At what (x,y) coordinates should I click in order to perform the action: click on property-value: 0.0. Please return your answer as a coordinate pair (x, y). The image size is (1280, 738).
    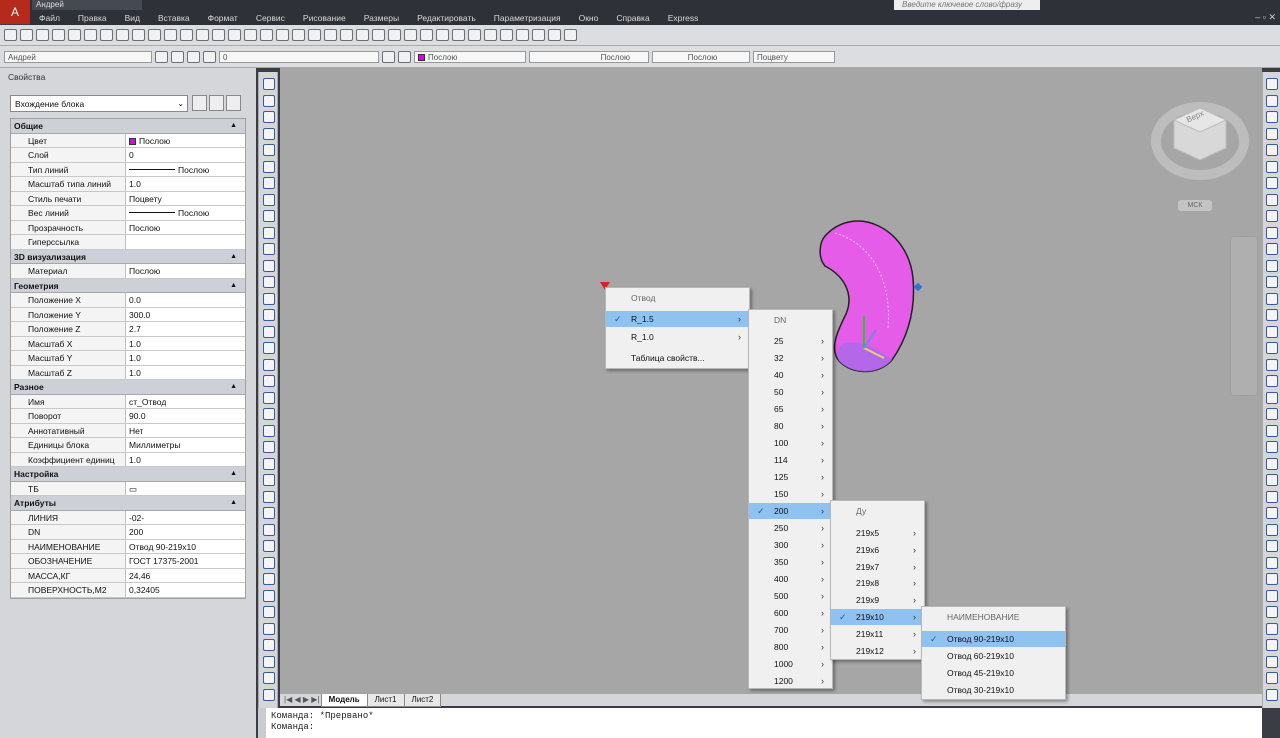
    Looking at the image, I should click on (133, 300).